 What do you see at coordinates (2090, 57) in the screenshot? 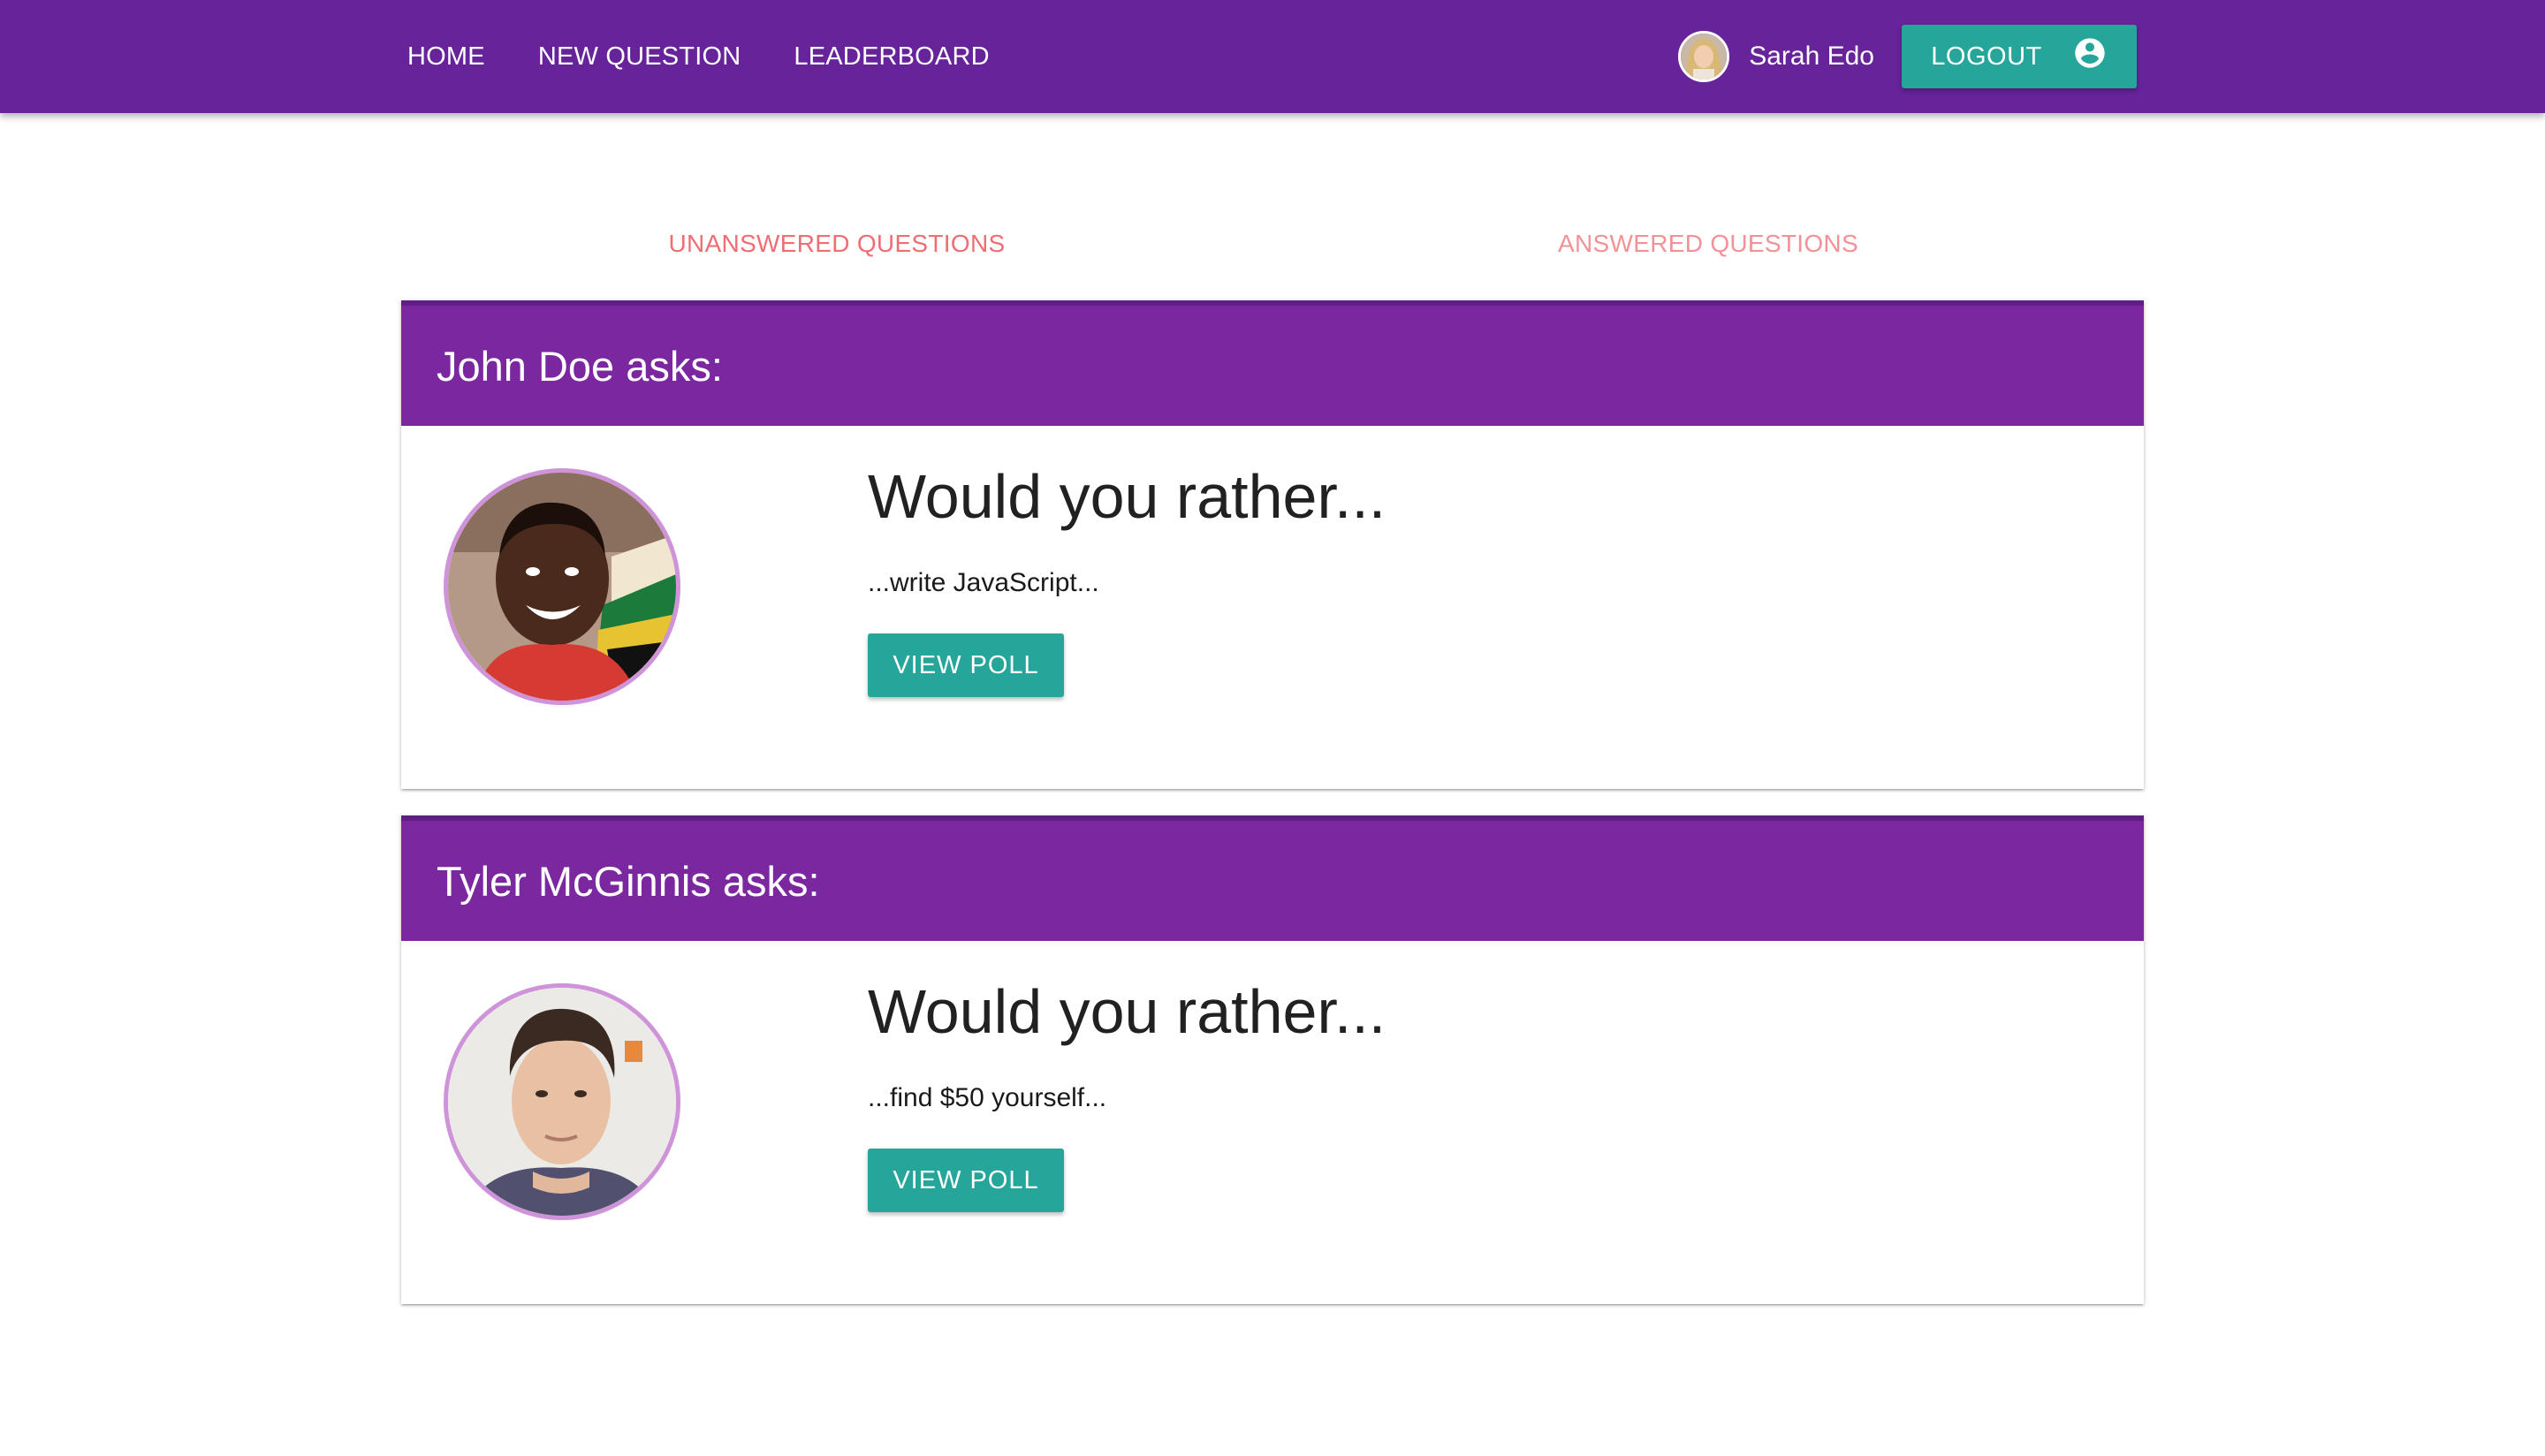
I see `account-circle-icon` at bounding box center [2090, 57].